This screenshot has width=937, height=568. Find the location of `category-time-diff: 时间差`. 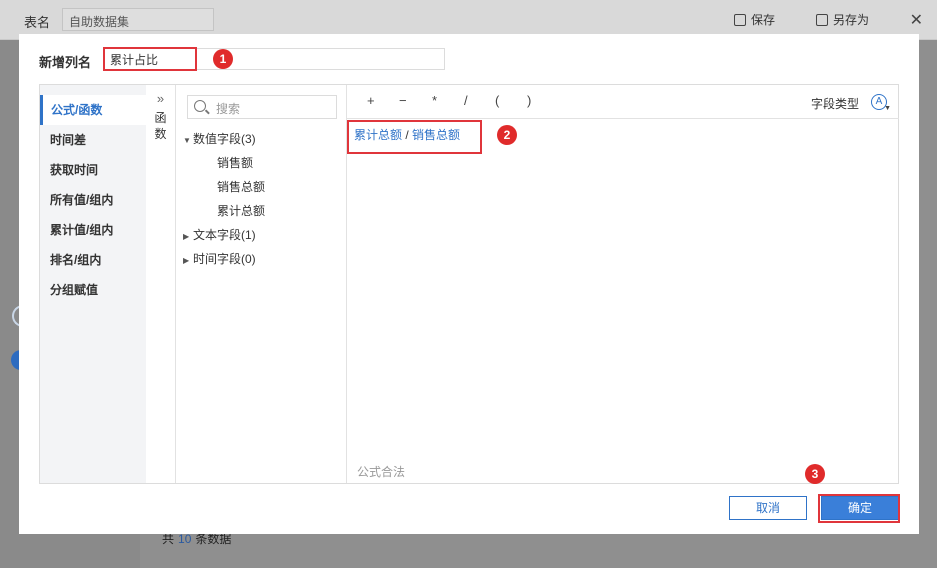

category-time-diff: 时间差 is located at coordinates (93, 140).